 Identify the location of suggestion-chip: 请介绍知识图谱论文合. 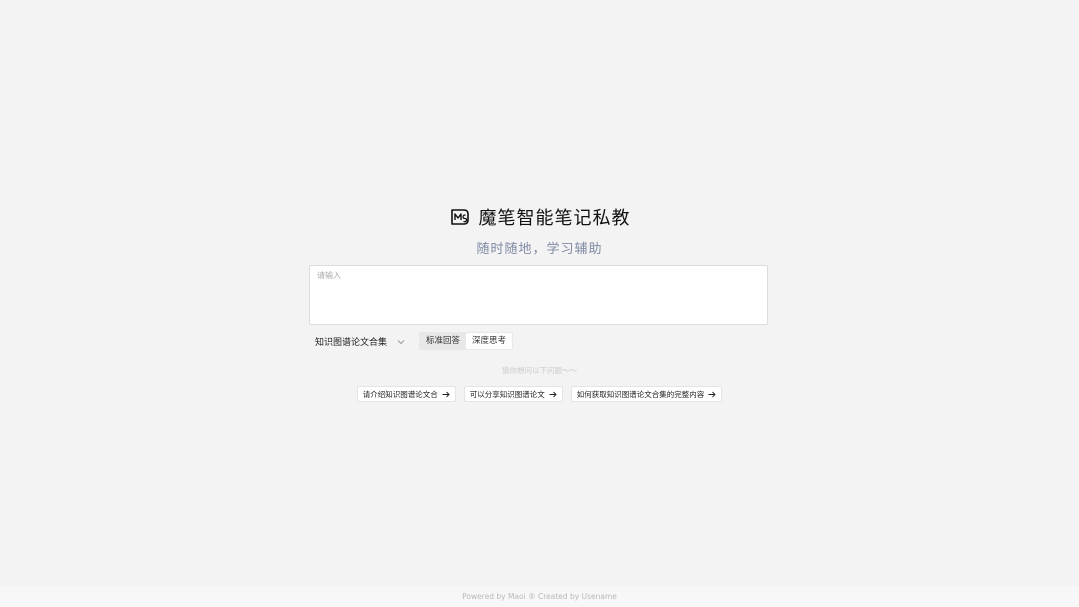
(406, 394).